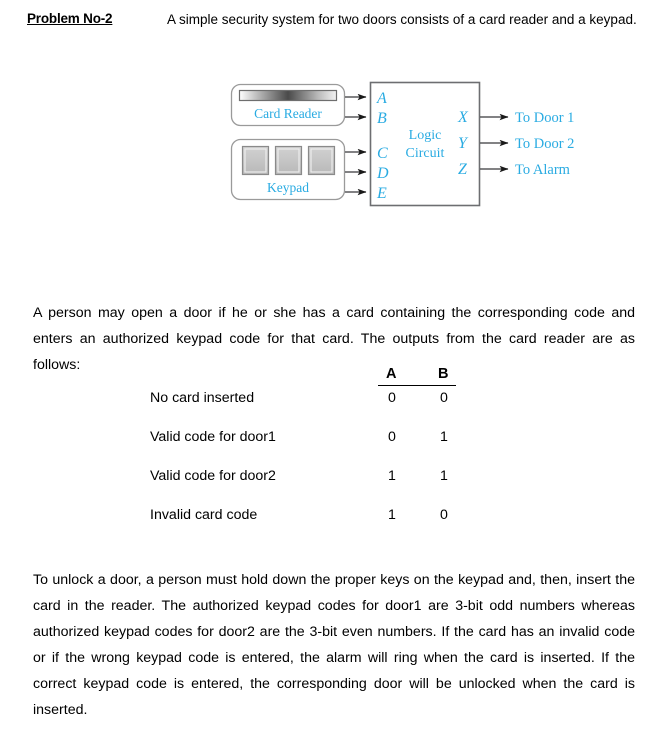  Describe the element at coordinates (204, 515) in the screenshot. I see `row-label: Invalid card code` at that location.